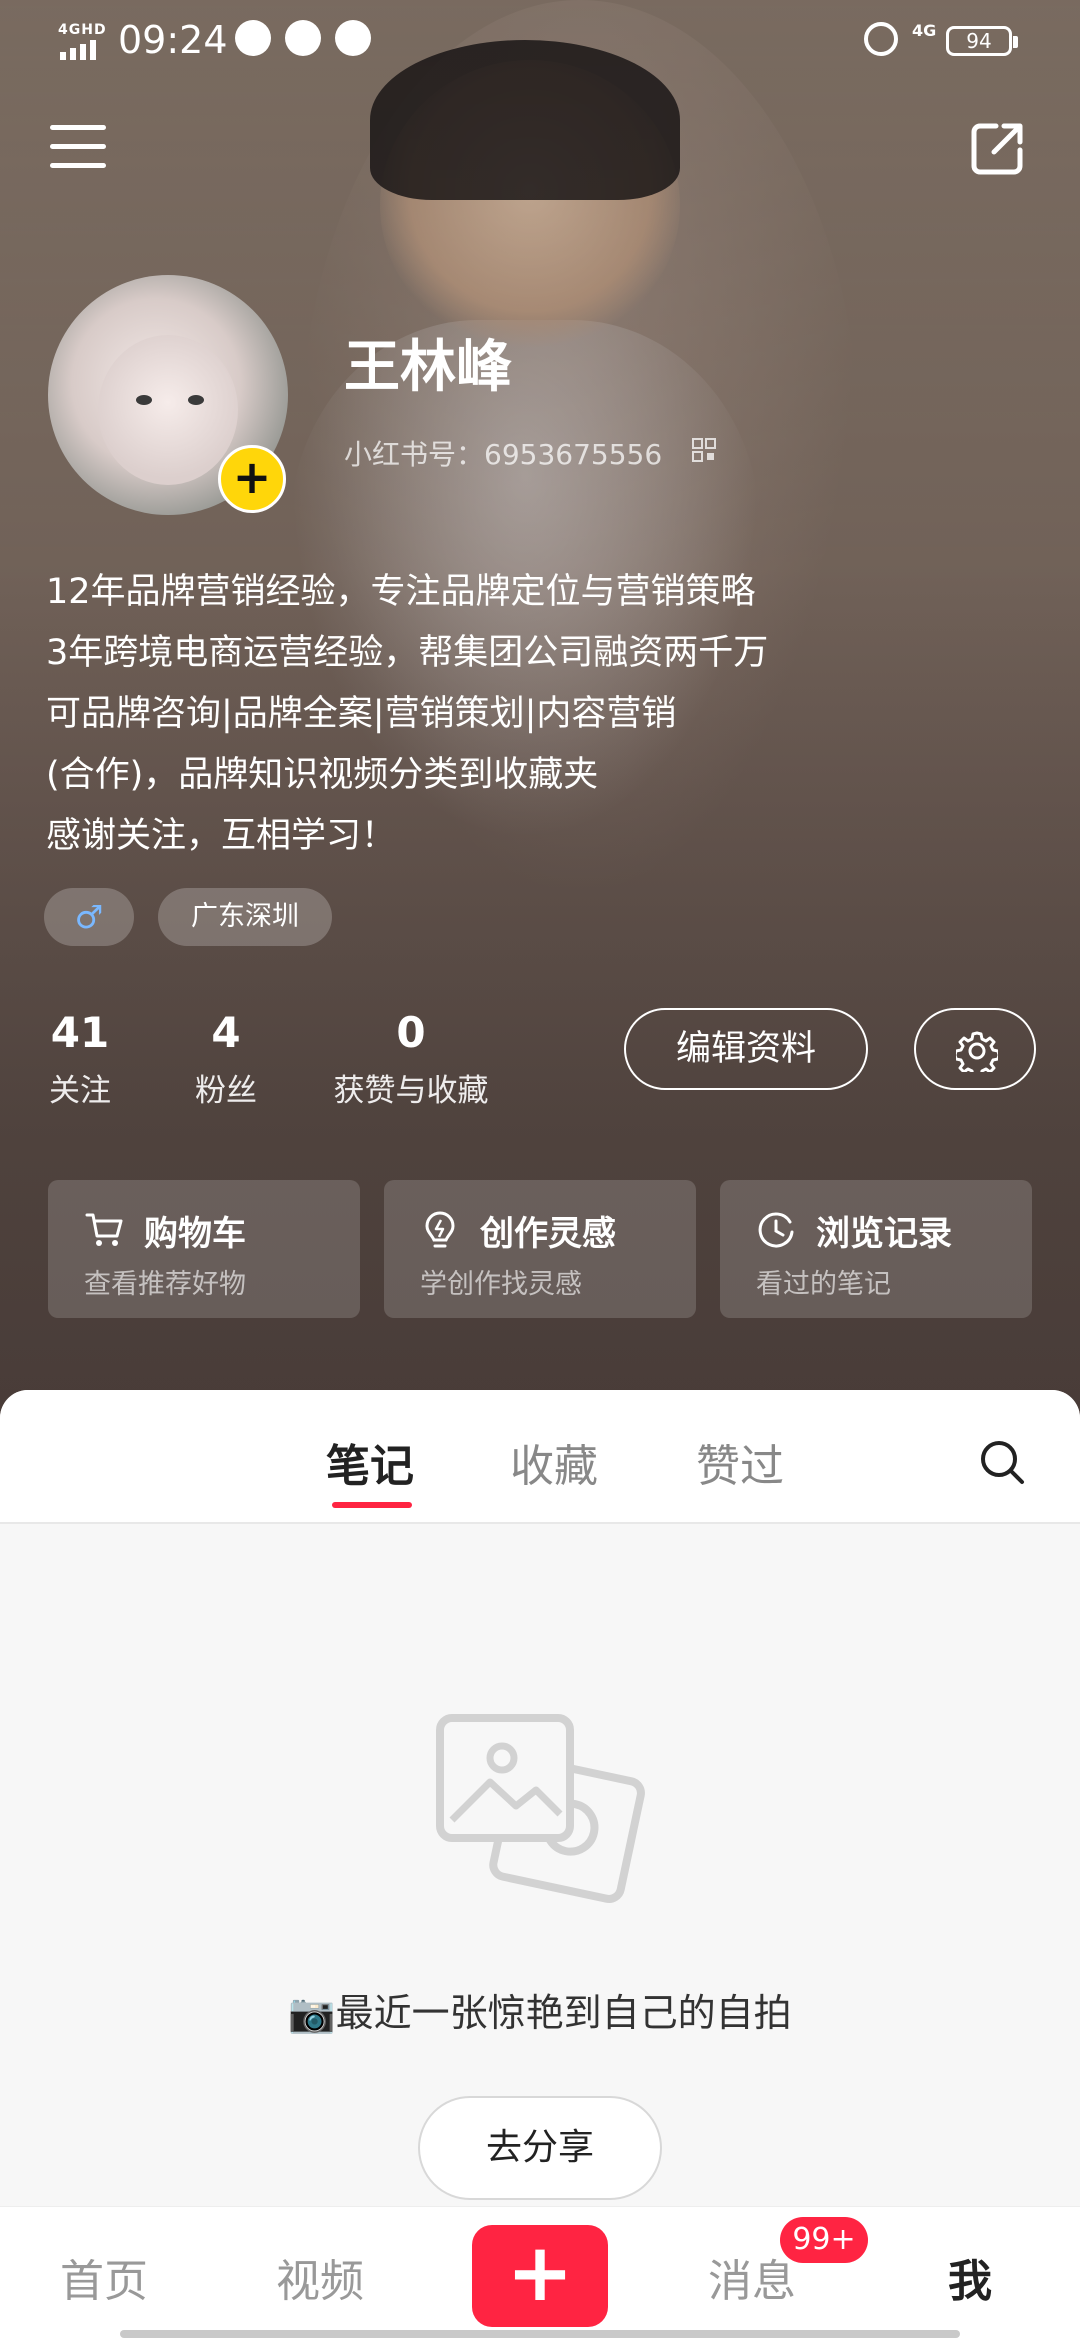  I want to click on bio-line: (合作)，品牌知识视频分类到收藏夹, so click(322, 775).